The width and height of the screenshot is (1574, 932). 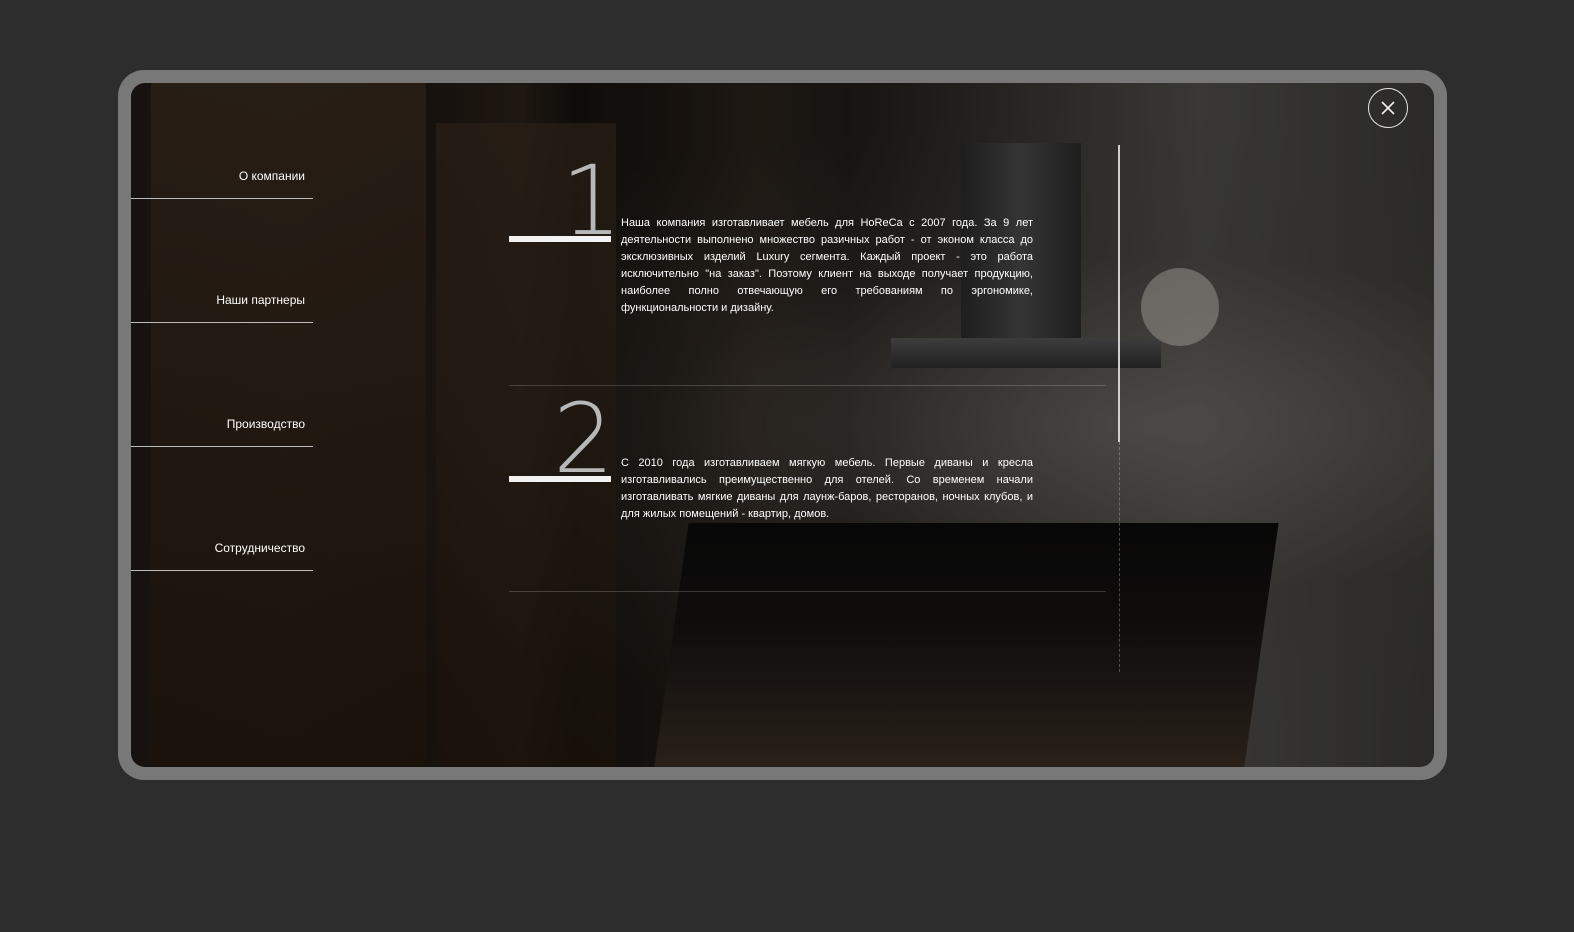 I want to click on menu-item-about: О компании, so click(x=222, y=184).